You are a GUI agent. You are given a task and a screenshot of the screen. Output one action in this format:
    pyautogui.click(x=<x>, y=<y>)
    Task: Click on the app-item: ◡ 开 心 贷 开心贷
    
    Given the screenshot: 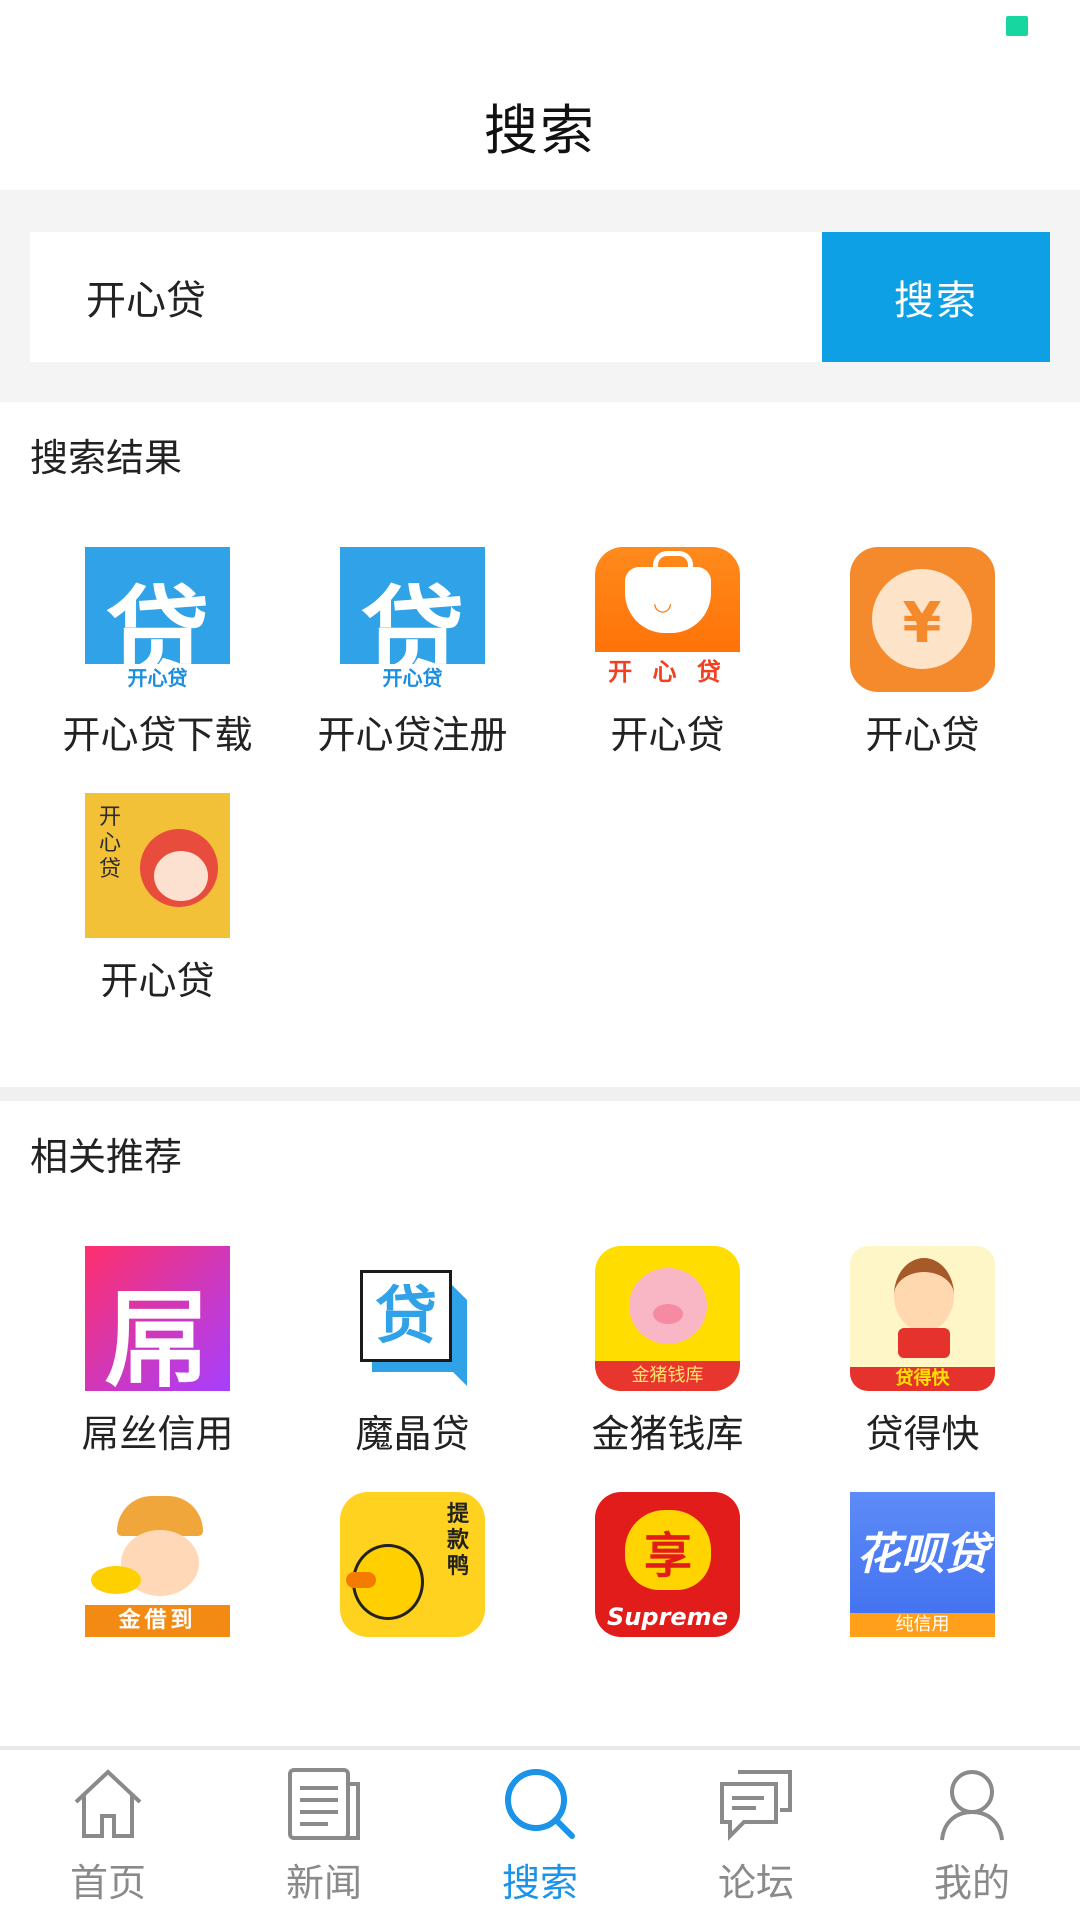 What is the action you would take?
    pyautogui.click(x=667, y=653)
    